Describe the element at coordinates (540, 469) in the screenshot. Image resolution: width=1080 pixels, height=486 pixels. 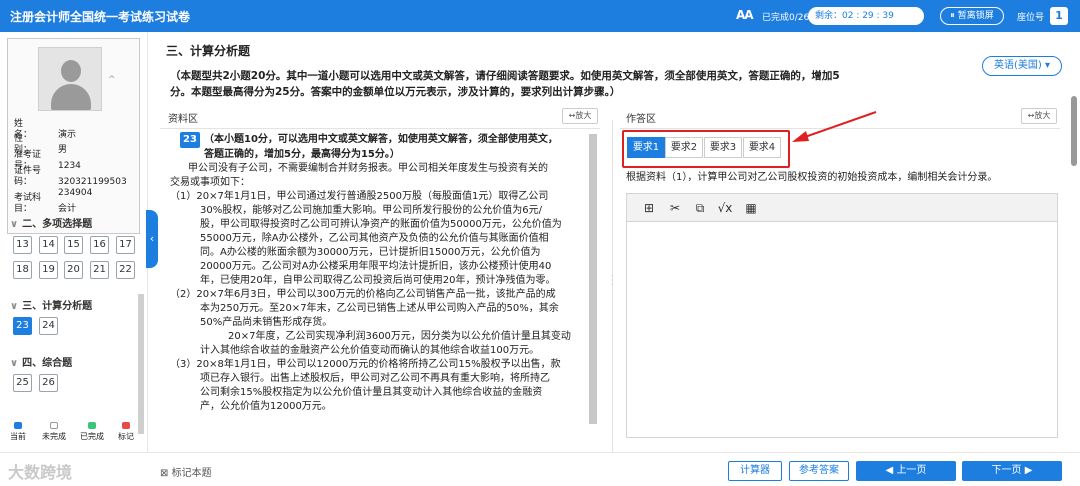
I see `footer-bar: 大数跨境 ⊠ 标记本题 计算器 参考答案 ◀ 上一页 下一页 ▶` at that location.